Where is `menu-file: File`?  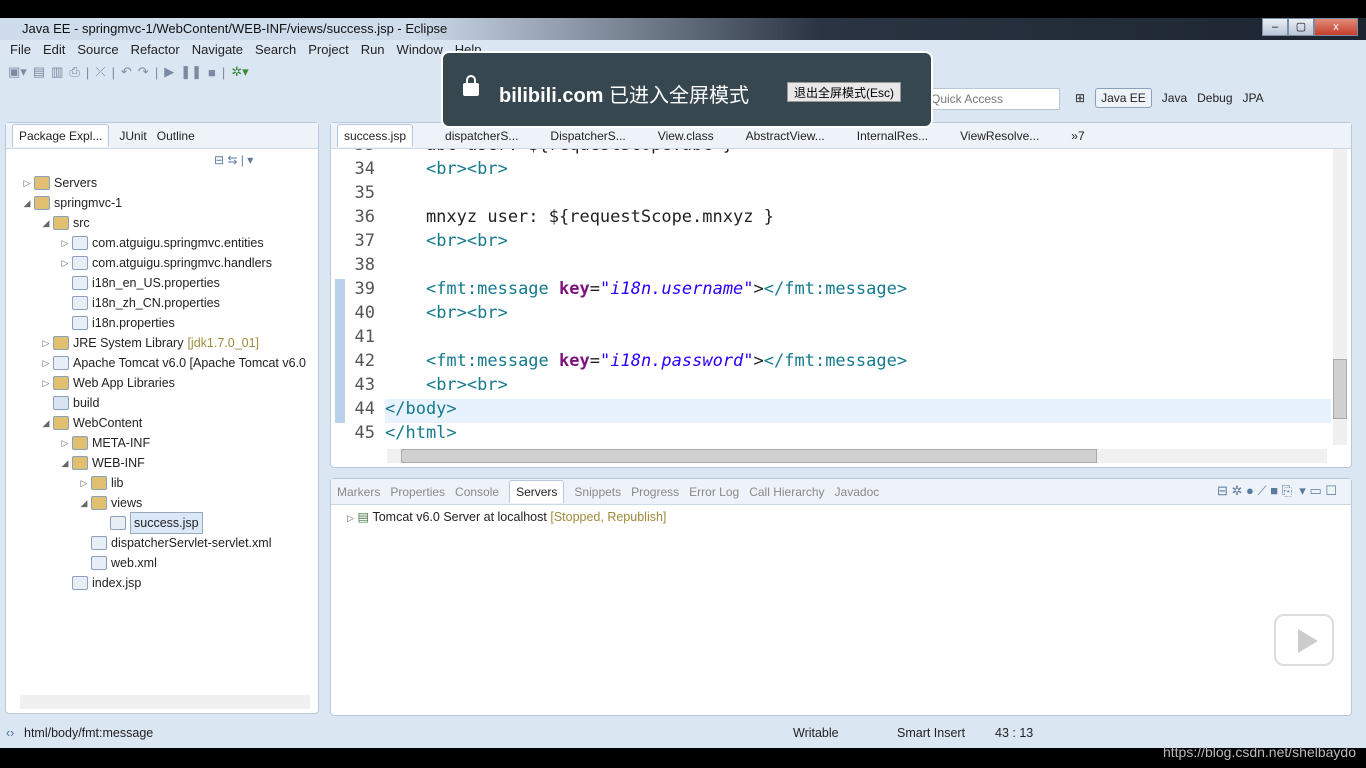 menu-file: File is located at coordinates (20, 50).